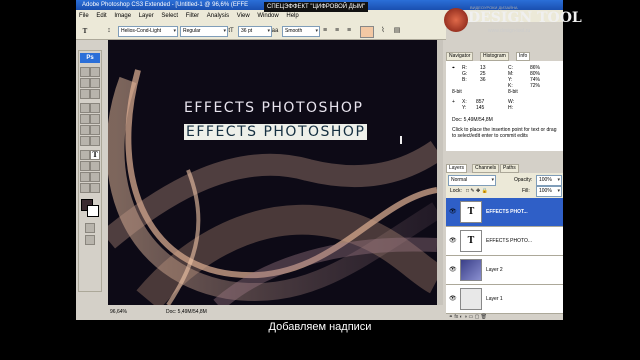 The image size is (640, 360). Describe the element at coordinates (367, 32) in the screenshot. I see `text-color-swatch` at that location.